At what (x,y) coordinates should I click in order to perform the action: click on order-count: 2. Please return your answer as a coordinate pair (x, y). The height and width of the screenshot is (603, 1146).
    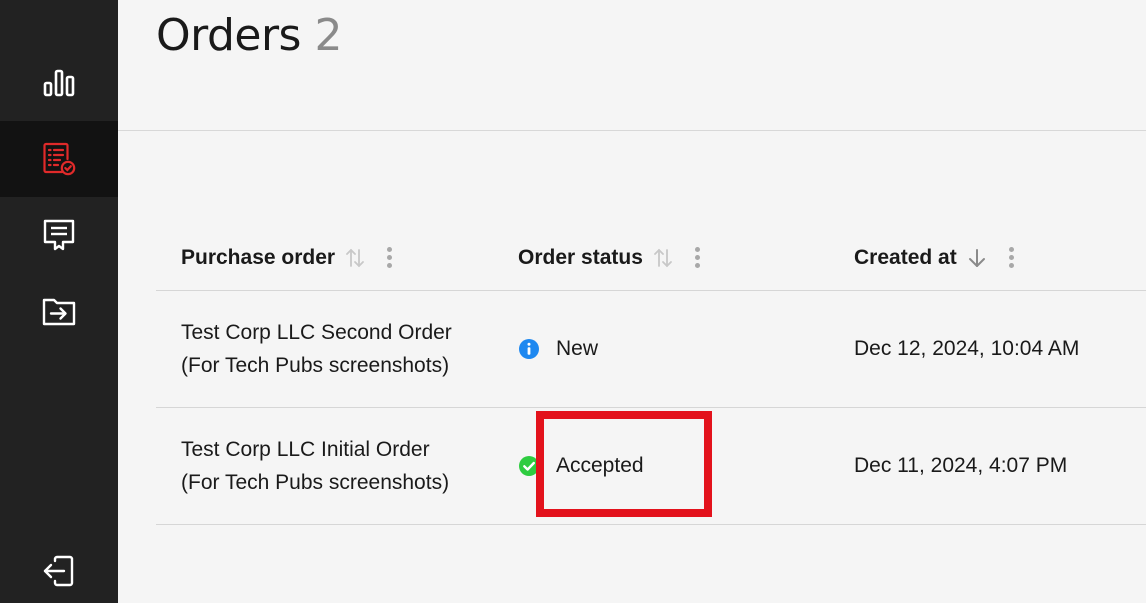
    Looking at the image, I should click on (328, 35).